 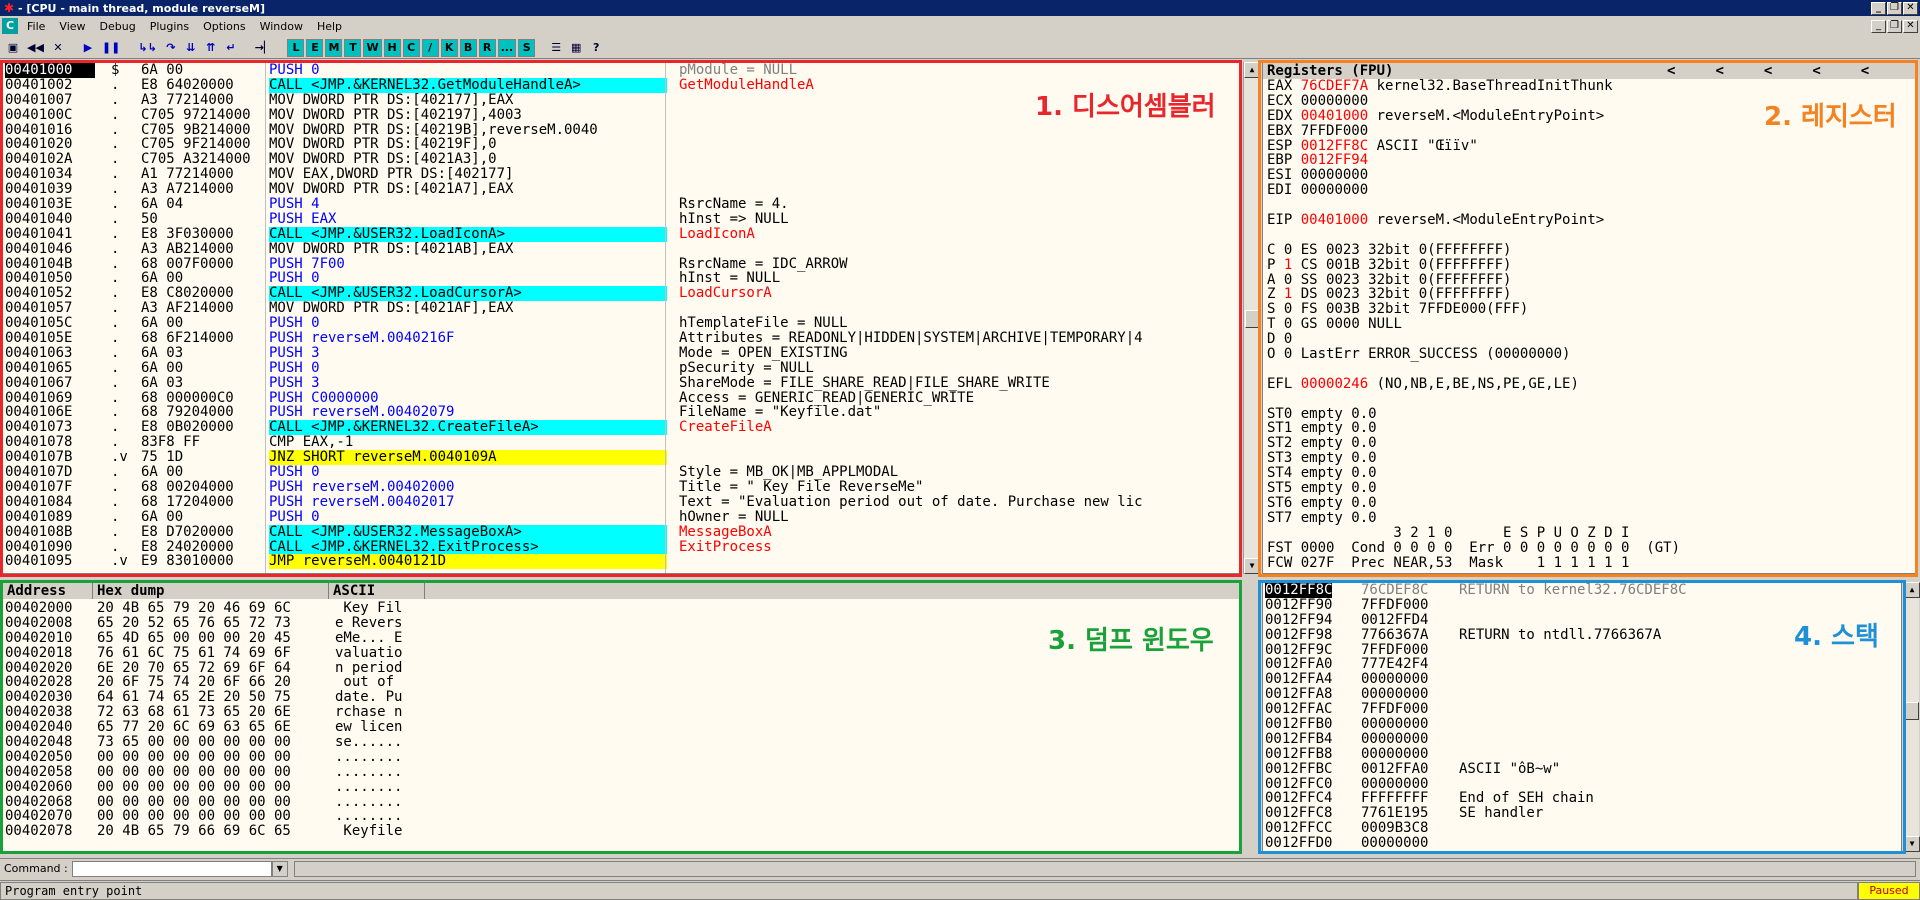 What do you see at coordinates (1894, 26) in the screenshot?
I see `mdi-restore-button: ❐` at bounding box center [1894, 26].